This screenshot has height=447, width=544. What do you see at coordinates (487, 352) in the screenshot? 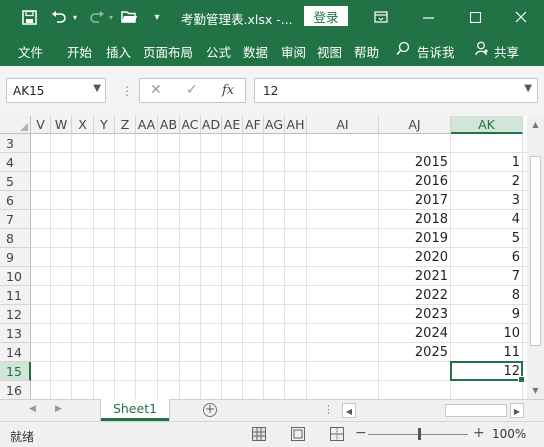
I see `cell-ak14: 11` at bounding box center [487, 352].